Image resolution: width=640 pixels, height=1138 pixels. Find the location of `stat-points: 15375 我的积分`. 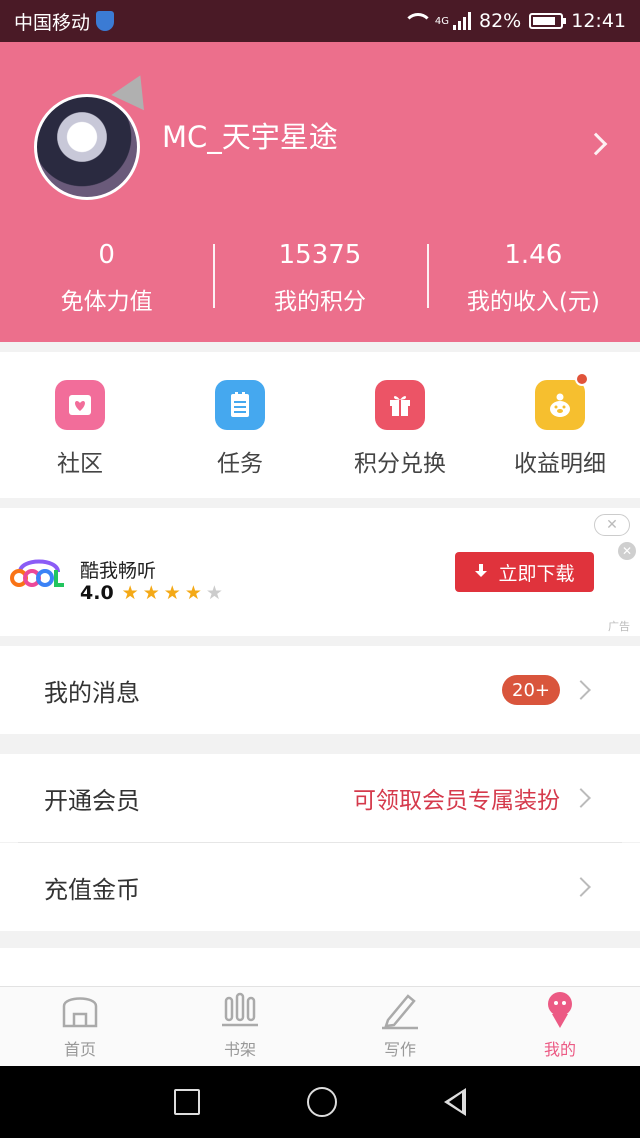

stat-points: 15375 我的积分 is located at coordinates (319, 277).